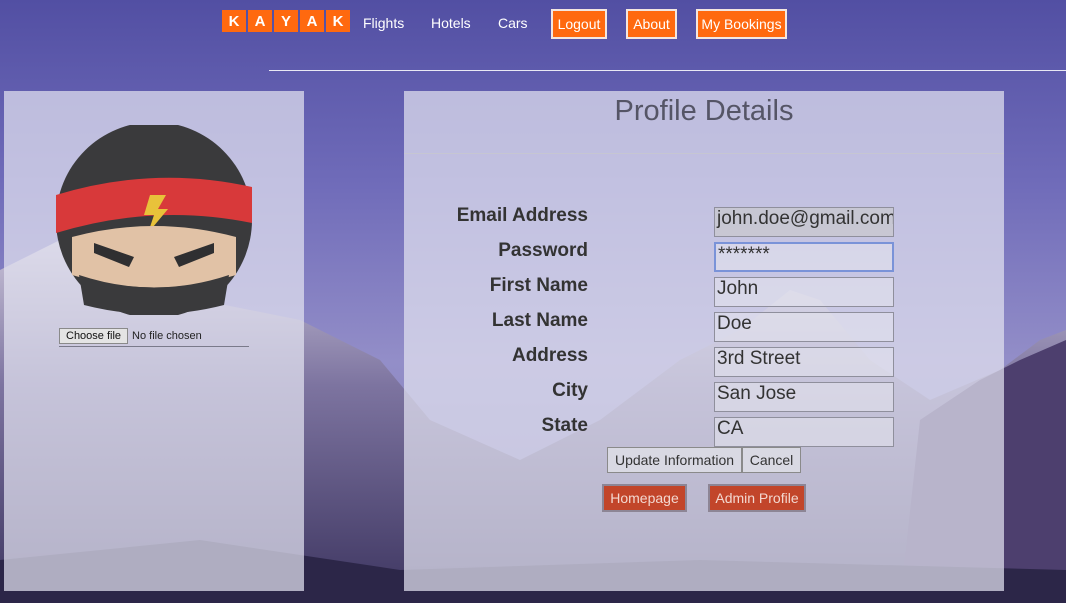 This screenshot has height=603, width=1066. Describe the element at coordinates (538, 285) in the screenshot. I see `first-name-label: First Name` at that location.